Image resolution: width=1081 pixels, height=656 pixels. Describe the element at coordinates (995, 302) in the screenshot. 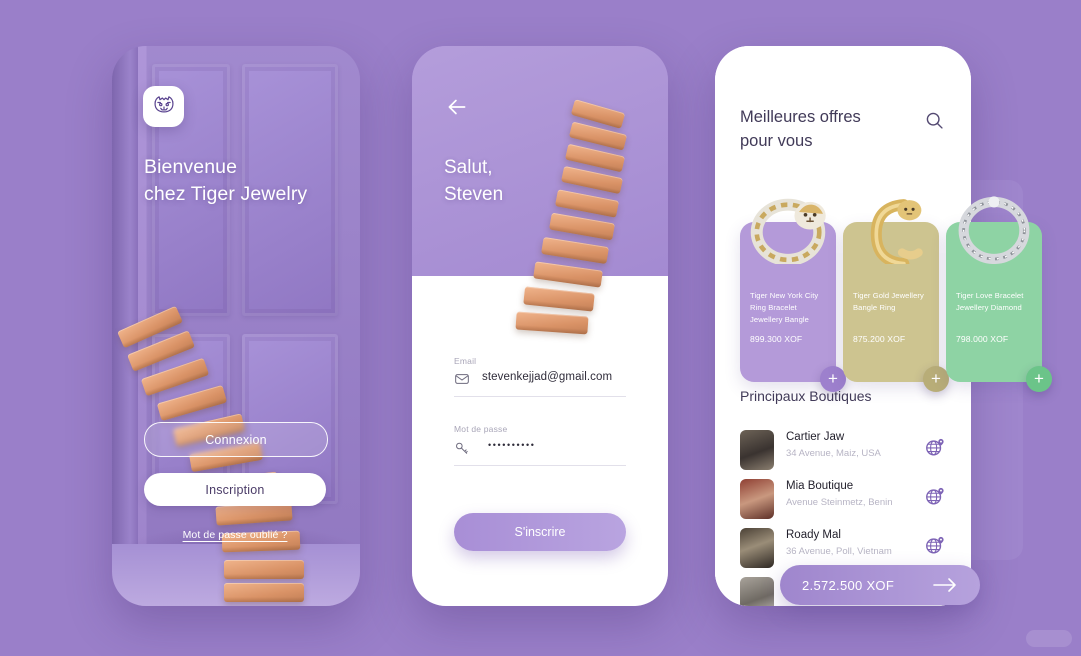

I see `product-name: Tiger Love Bracelet Jewellery Diamond` at that location.